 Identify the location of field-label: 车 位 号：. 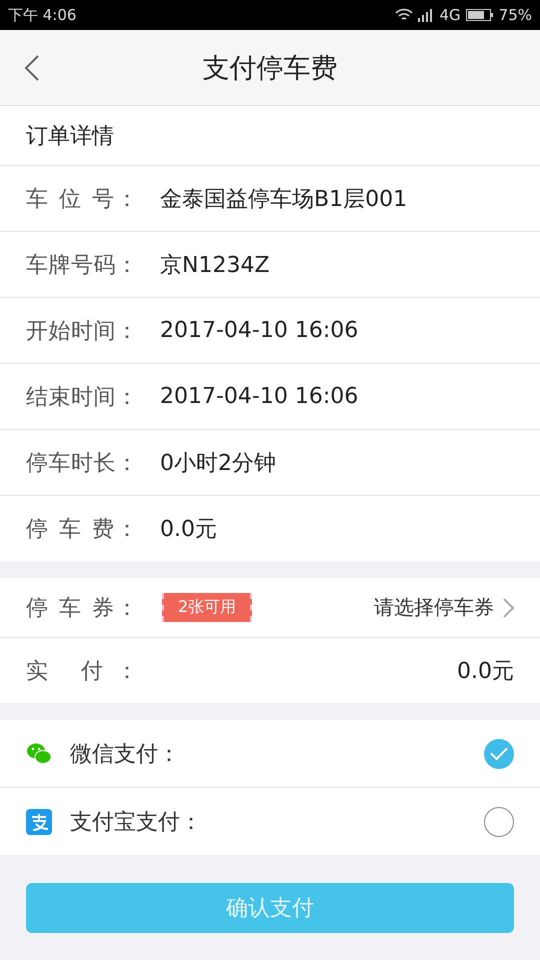
(82, 200).